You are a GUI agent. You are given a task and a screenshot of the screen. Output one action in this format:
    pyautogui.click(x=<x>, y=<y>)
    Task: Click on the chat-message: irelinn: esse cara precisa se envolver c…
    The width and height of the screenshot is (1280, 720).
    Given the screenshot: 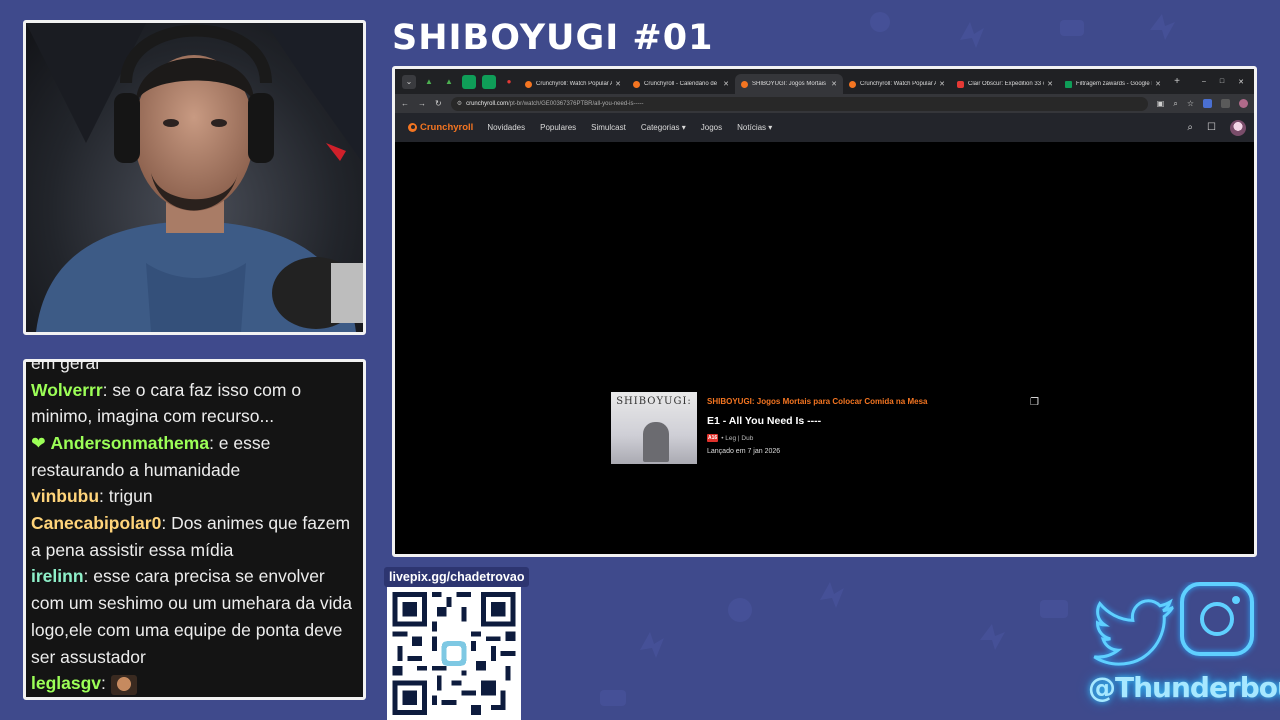 What is the action you would take?
    pyautogui.click(x=191, y=616)
    